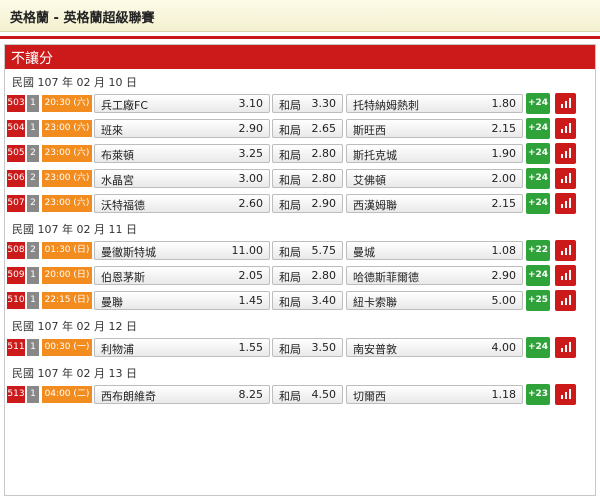 The width and height of the screenshot is (600, 496). Describe the element at coordinates (504, 394) in the screenshot. I see `away-odds: 1.18` at that location.